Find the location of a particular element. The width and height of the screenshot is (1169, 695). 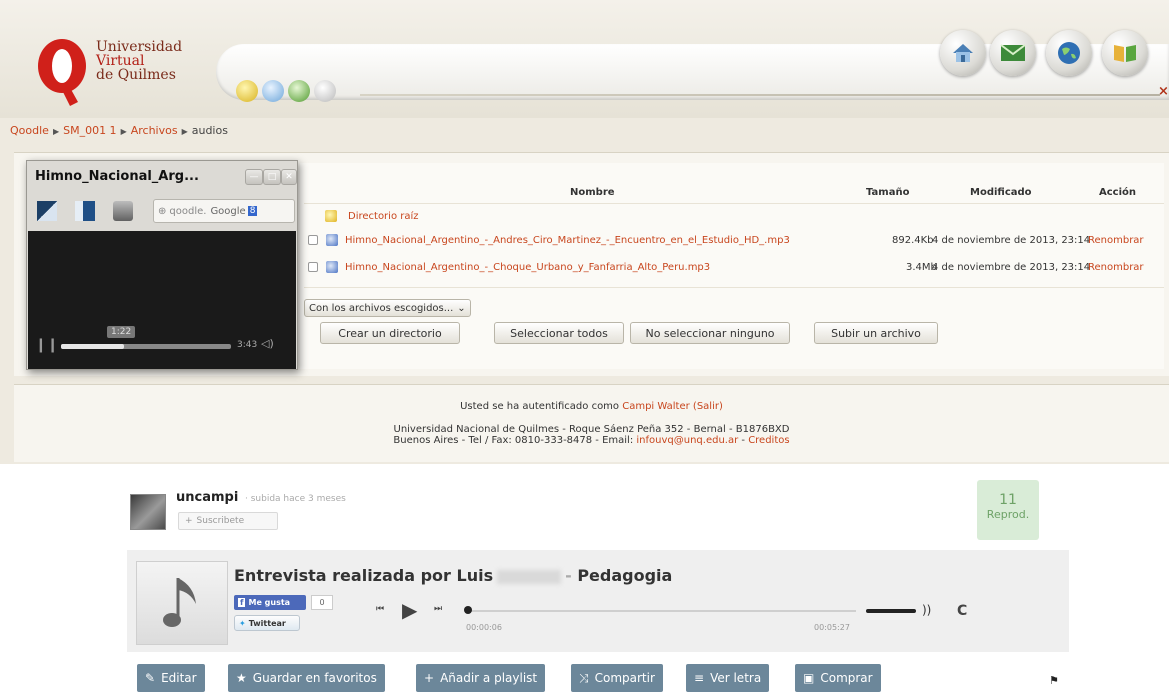

row-divider is located at coordinates (734, 203).